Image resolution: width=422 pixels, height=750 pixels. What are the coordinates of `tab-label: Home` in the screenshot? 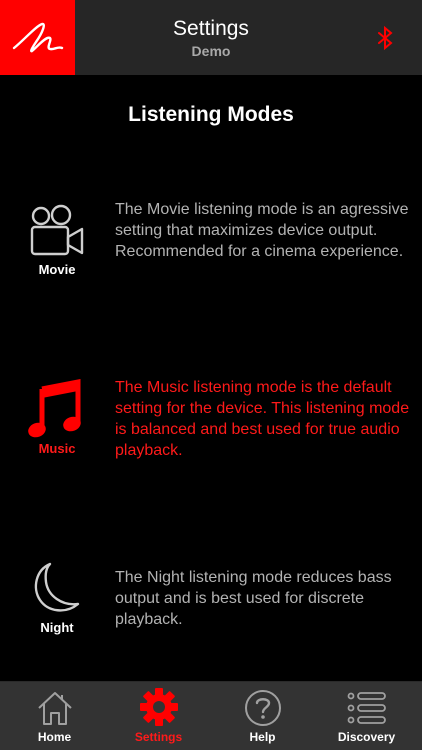 It's located at (54, 737).